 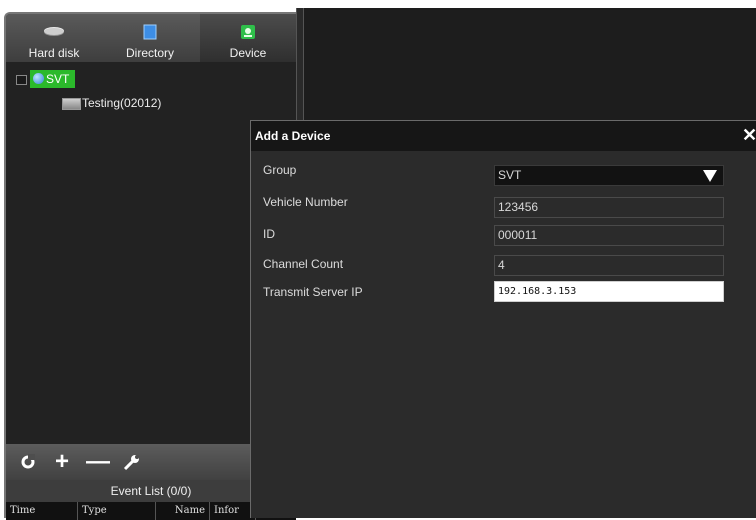 I want to click on tree-device-label: Testing(02012), so click(x=122, y=103).